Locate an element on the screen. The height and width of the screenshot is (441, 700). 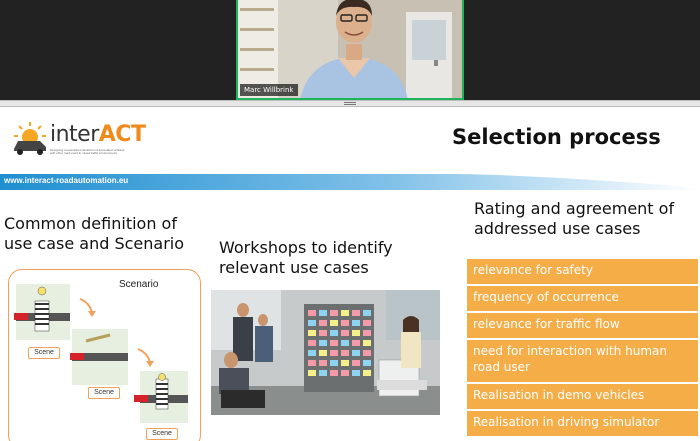
workshop-photo-image is located at coordinates (325, 352).